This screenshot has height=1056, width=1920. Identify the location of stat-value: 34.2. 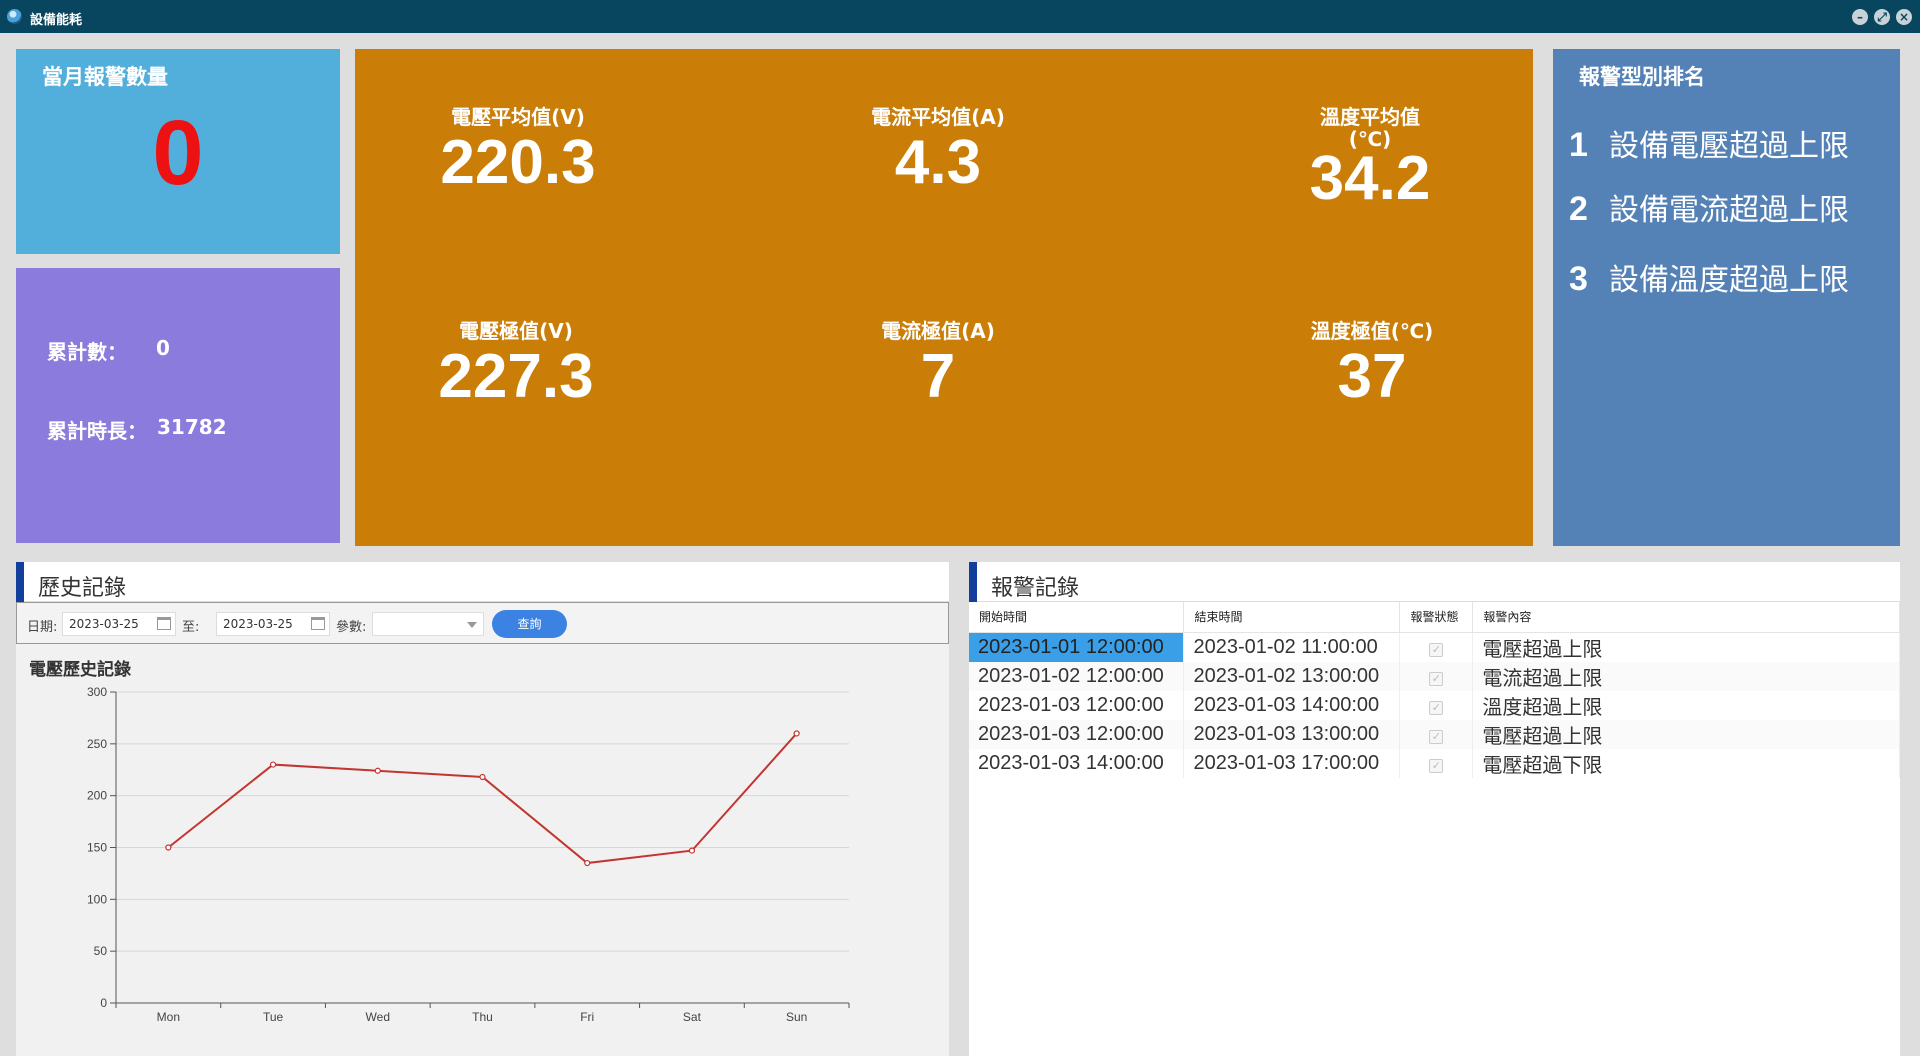
(1370, 178).